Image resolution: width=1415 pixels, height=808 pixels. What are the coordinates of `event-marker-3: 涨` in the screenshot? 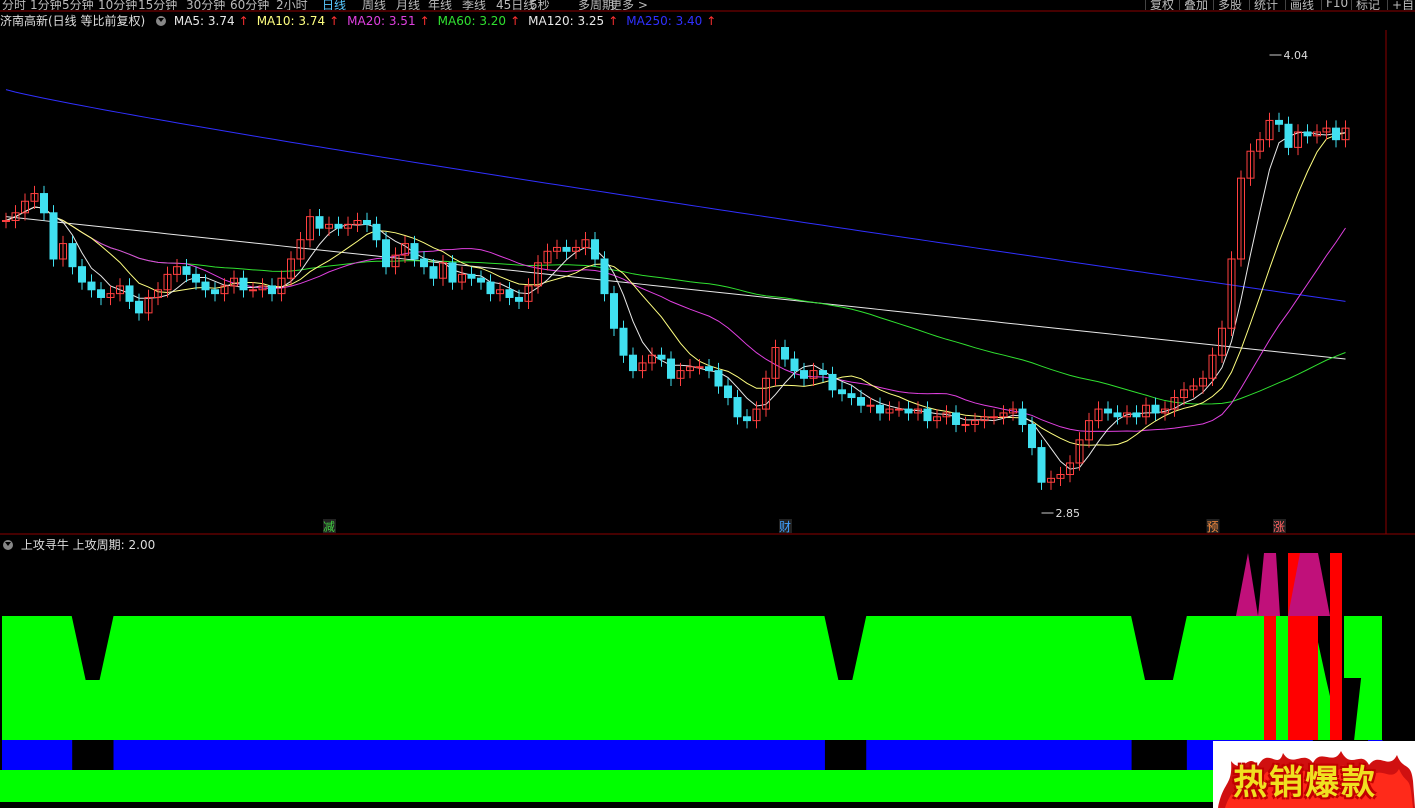 It's located at (1279, 526).